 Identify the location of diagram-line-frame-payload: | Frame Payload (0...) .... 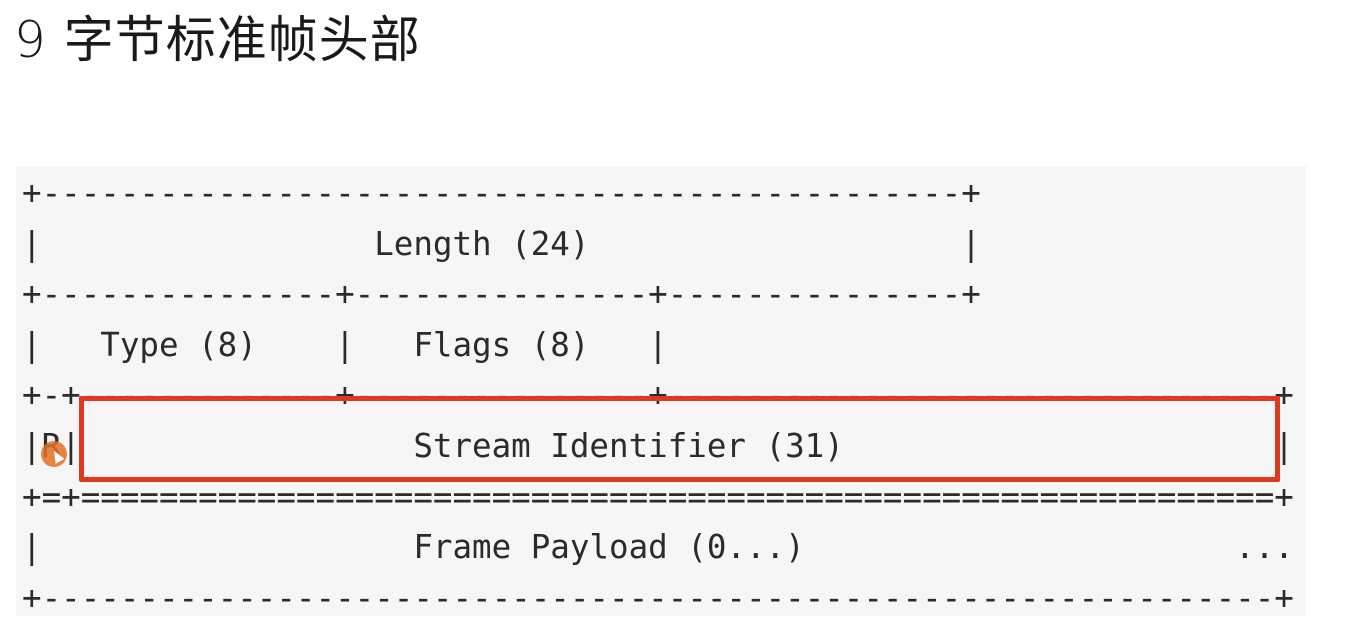
(658, 547).